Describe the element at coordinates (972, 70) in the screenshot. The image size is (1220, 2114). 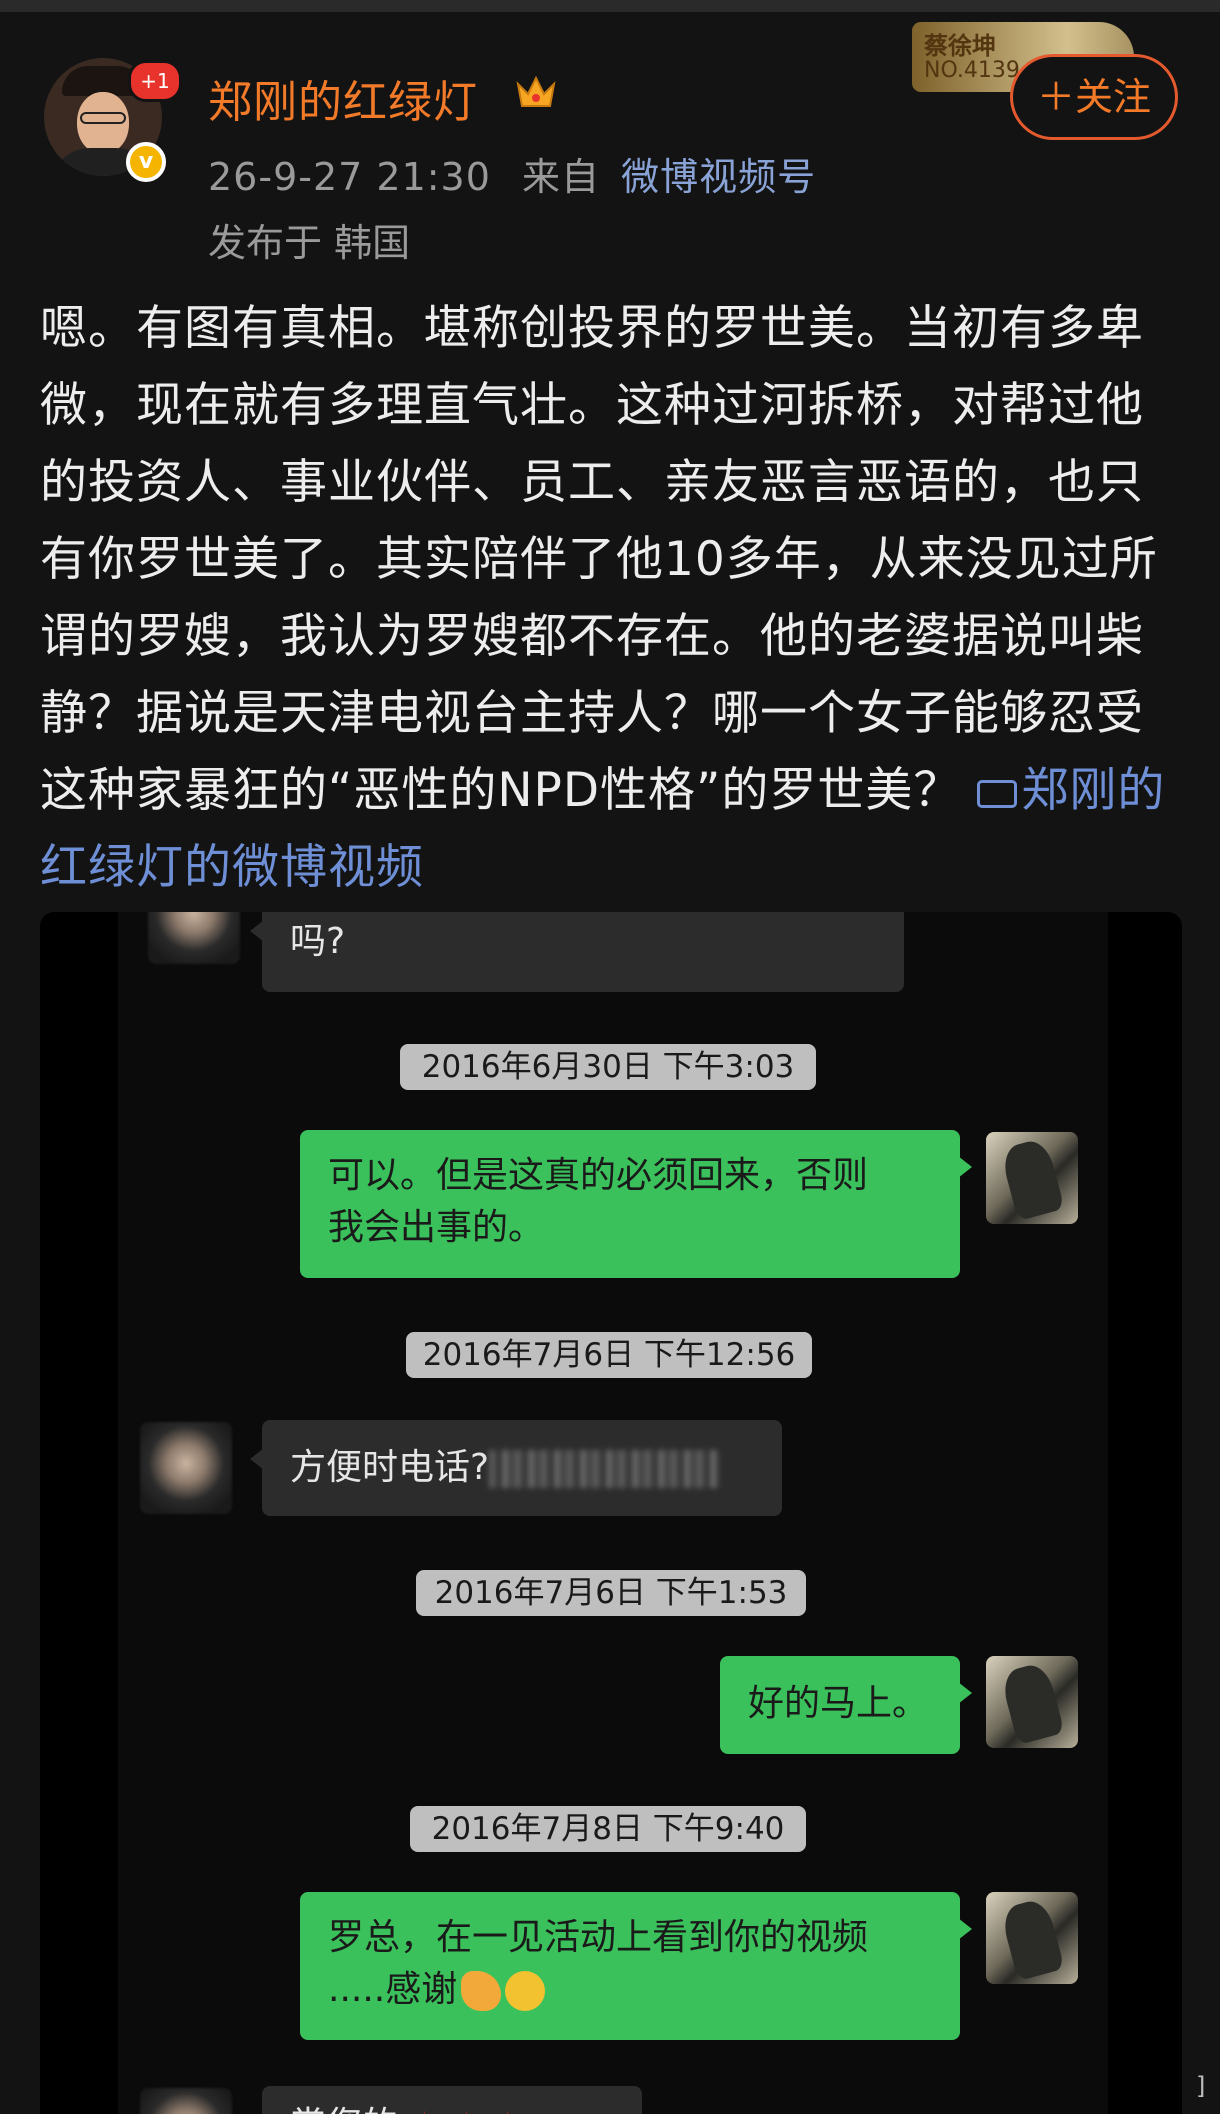
I see `fan-badge-number: NO.4139` at that location.